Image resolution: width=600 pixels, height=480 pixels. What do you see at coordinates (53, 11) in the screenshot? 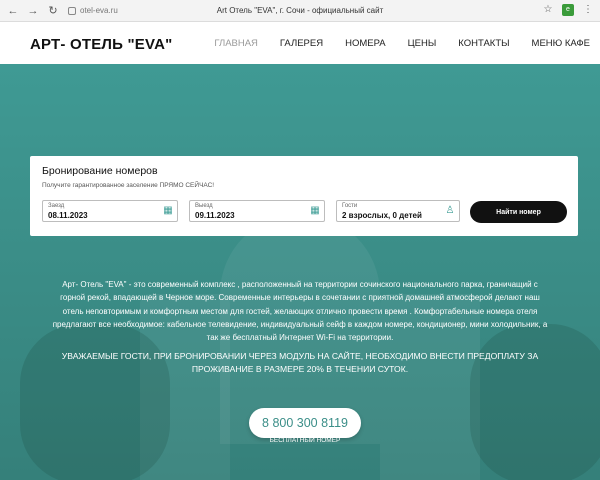
I see `reload-icon: ↻` at bounding box center [53, 11].